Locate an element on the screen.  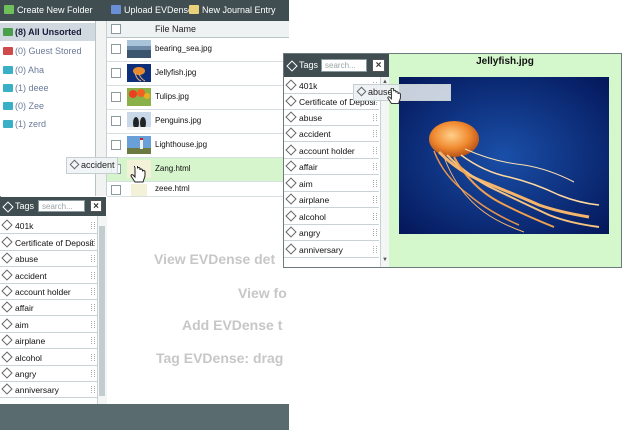
file-row: Penguins.jpg is located at coordinates (198, 122).